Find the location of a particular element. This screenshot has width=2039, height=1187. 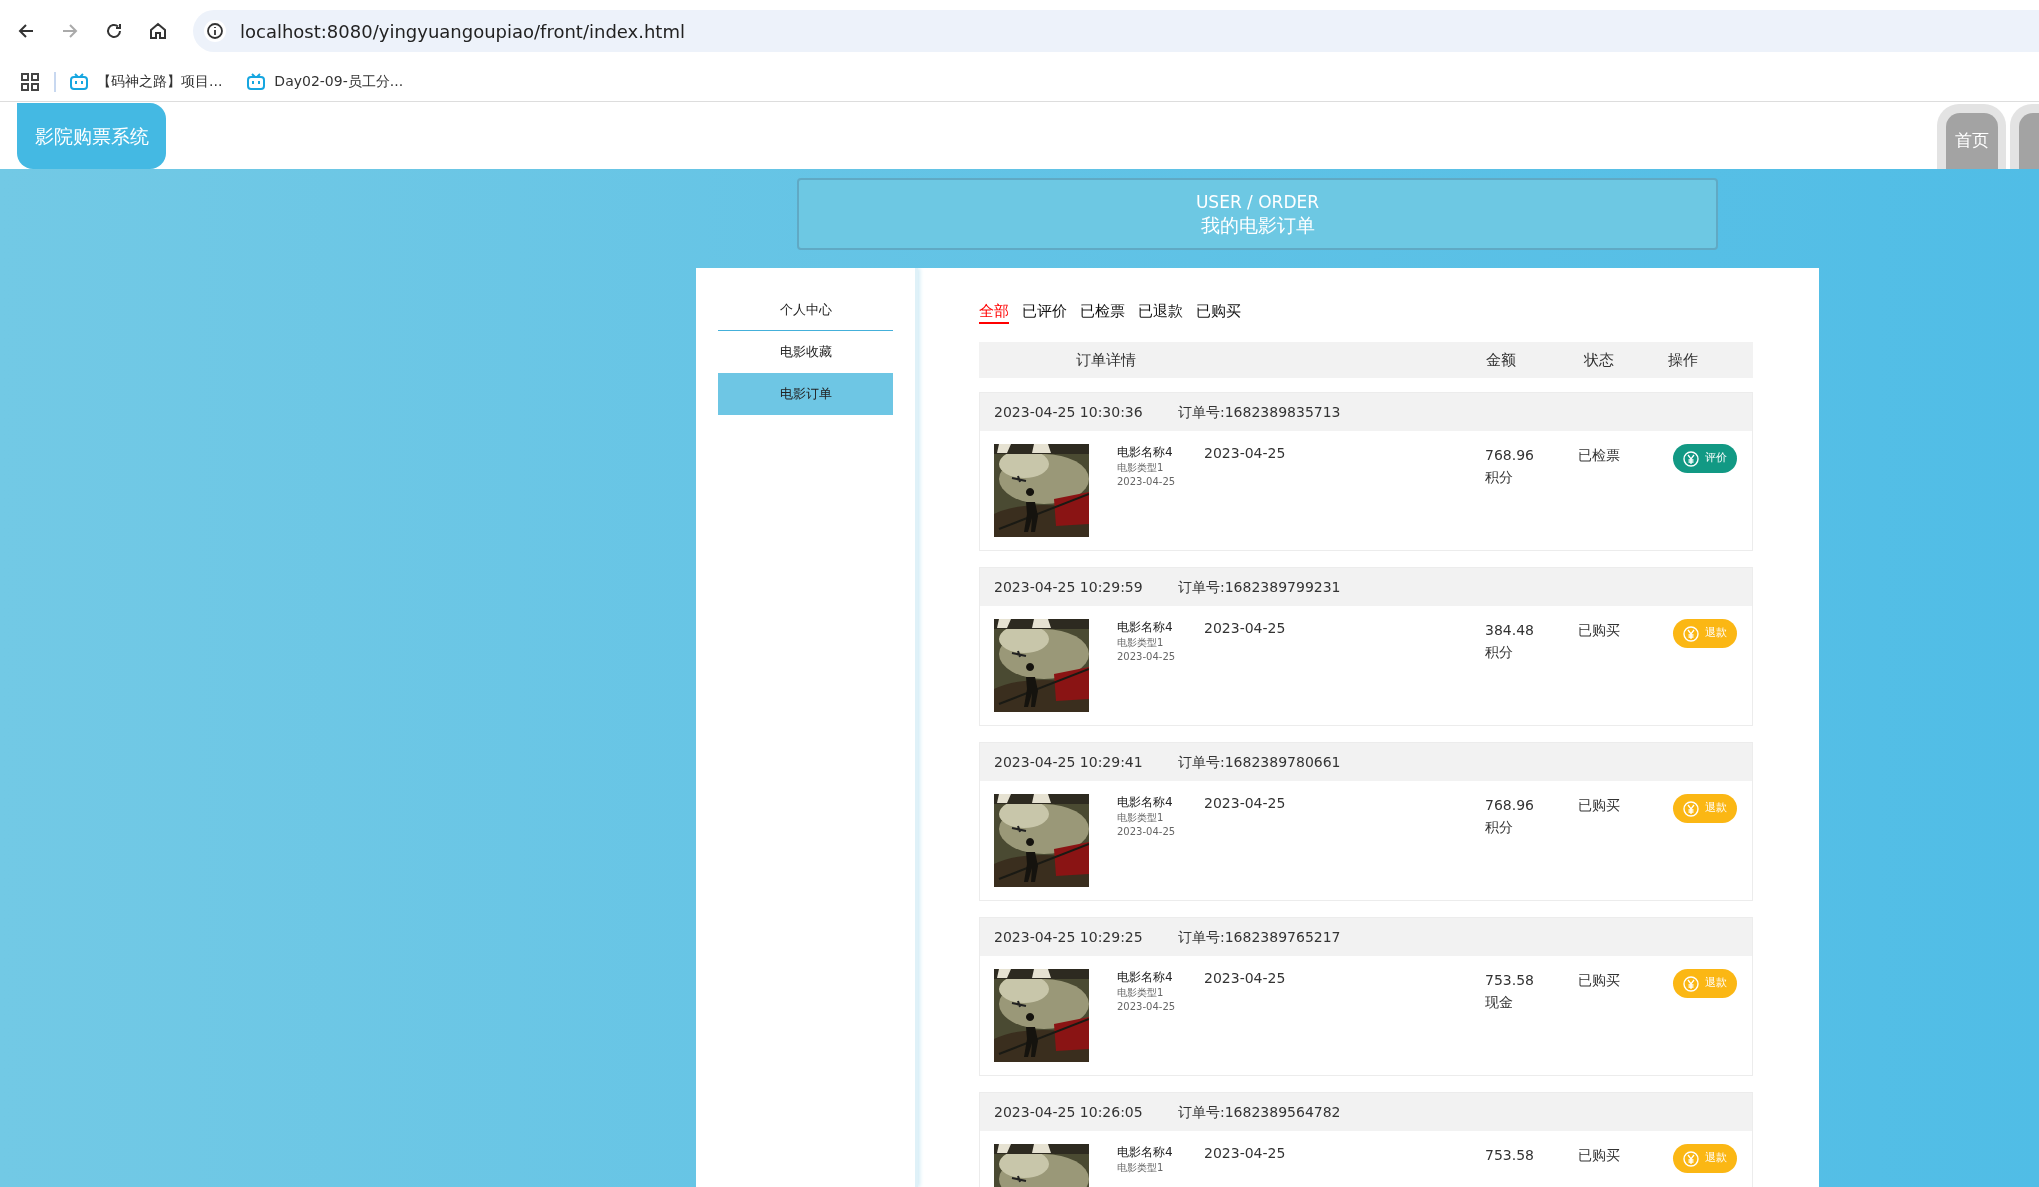

sidebar-item: 电影订单 is located at coordinates (805, 394).